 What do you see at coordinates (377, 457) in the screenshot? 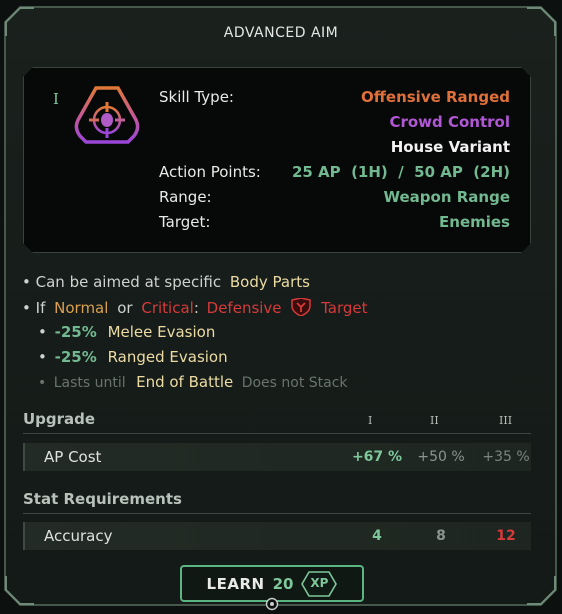
I see `ap-cost-tier-1: +67 %` at bounding box center [377, 457].